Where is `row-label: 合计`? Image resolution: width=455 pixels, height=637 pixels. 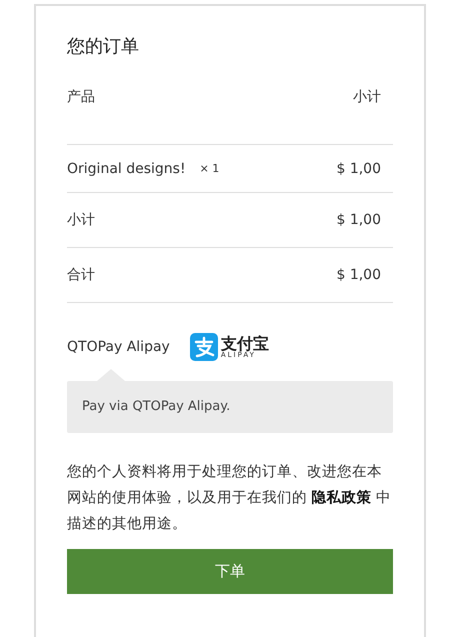
row-label: 合计 is located at coordinates (81, 275).